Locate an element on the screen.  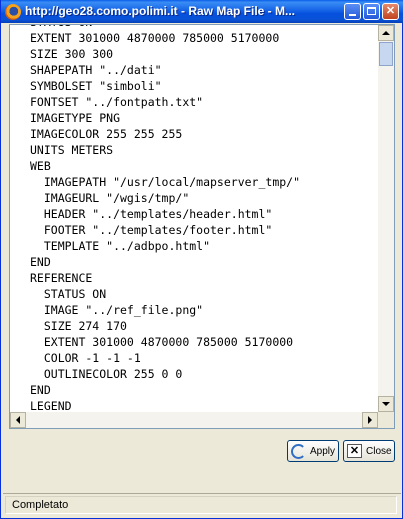
scroll-down-button is located at coordinates (386, 404).